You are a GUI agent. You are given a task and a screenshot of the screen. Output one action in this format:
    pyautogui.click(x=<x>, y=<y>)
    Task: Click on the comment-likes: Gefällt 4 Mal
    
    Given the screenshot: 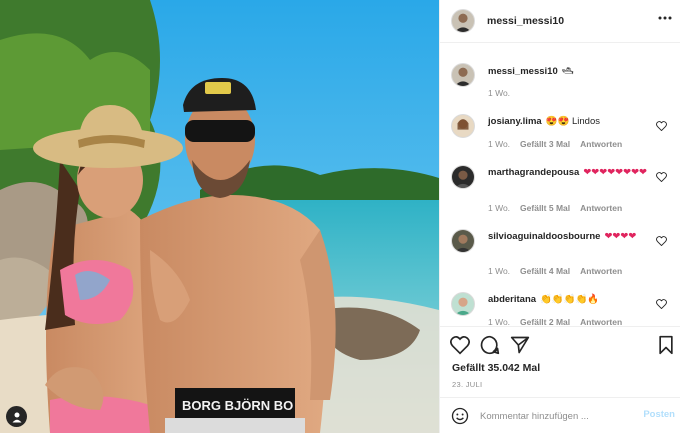 What is the action you would take?
    pyautogui.click(x=545, y=271)
    